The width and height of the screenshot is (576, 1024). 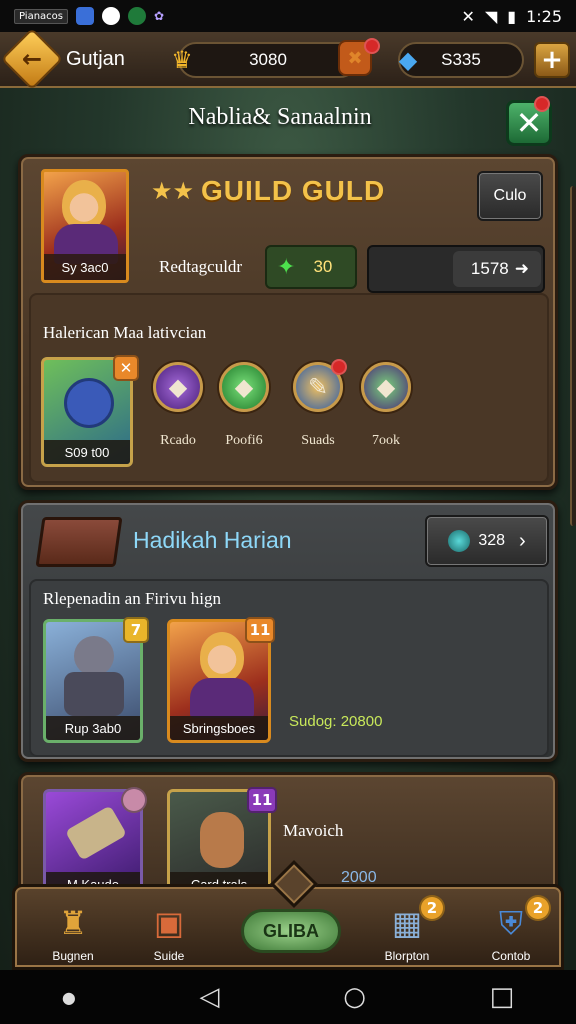 What do you see at coordinates (169, 956) in the screenshot?
I see `nav-label: Suide` at bounding box center [169, 956].